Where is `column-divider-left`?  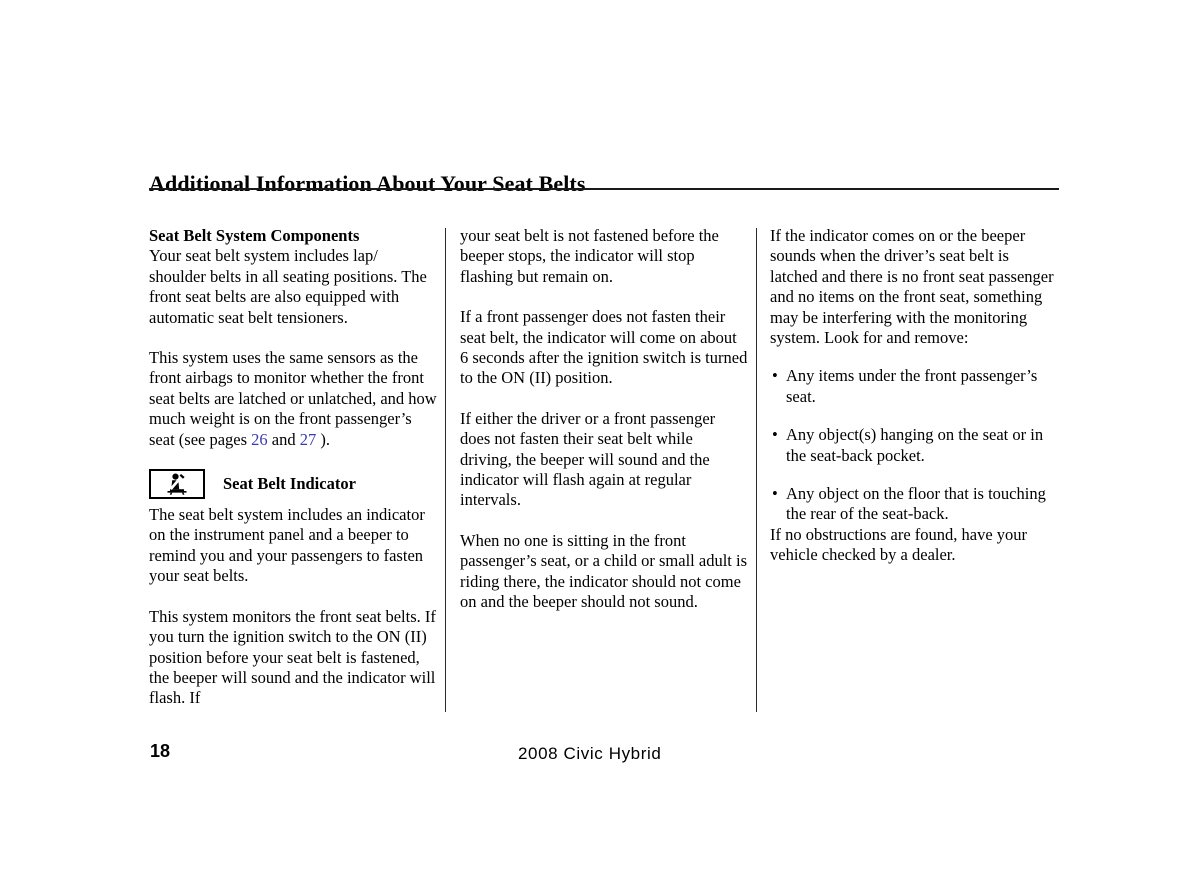 column-divider-left is located at coordinates (445, 470).